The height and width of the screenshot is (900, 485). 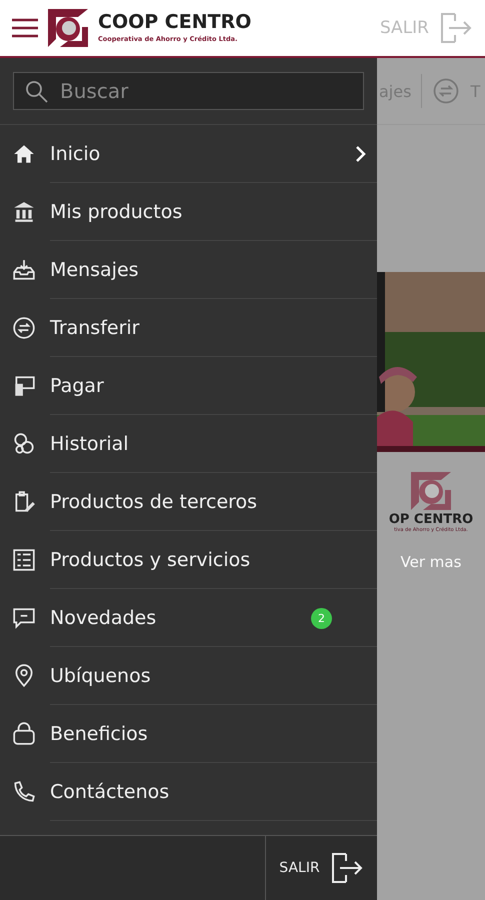 I want to click on count-badge: 2, so click(x=321, y=618).